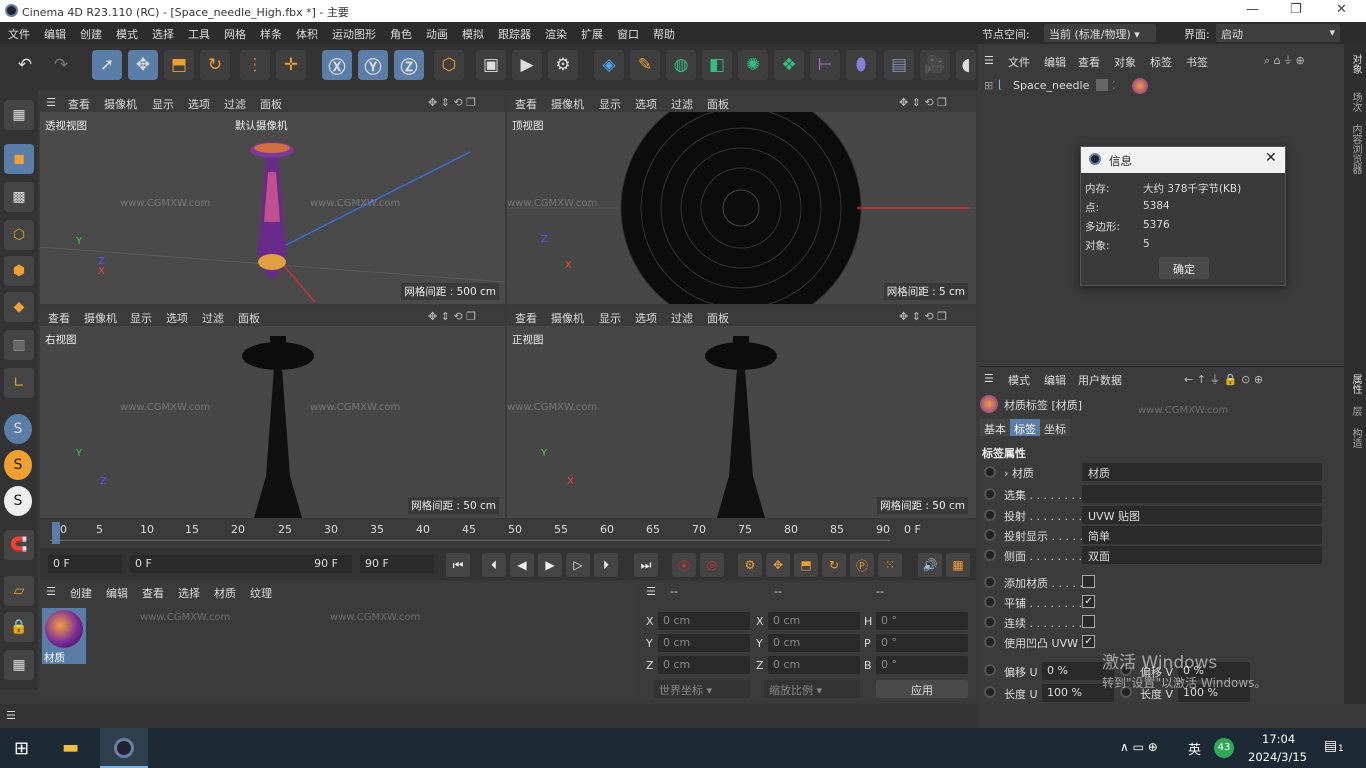 The height and width of the screenshot is (768, 1366). I want to click on material-menu-create: 创建, so click(81, 593).